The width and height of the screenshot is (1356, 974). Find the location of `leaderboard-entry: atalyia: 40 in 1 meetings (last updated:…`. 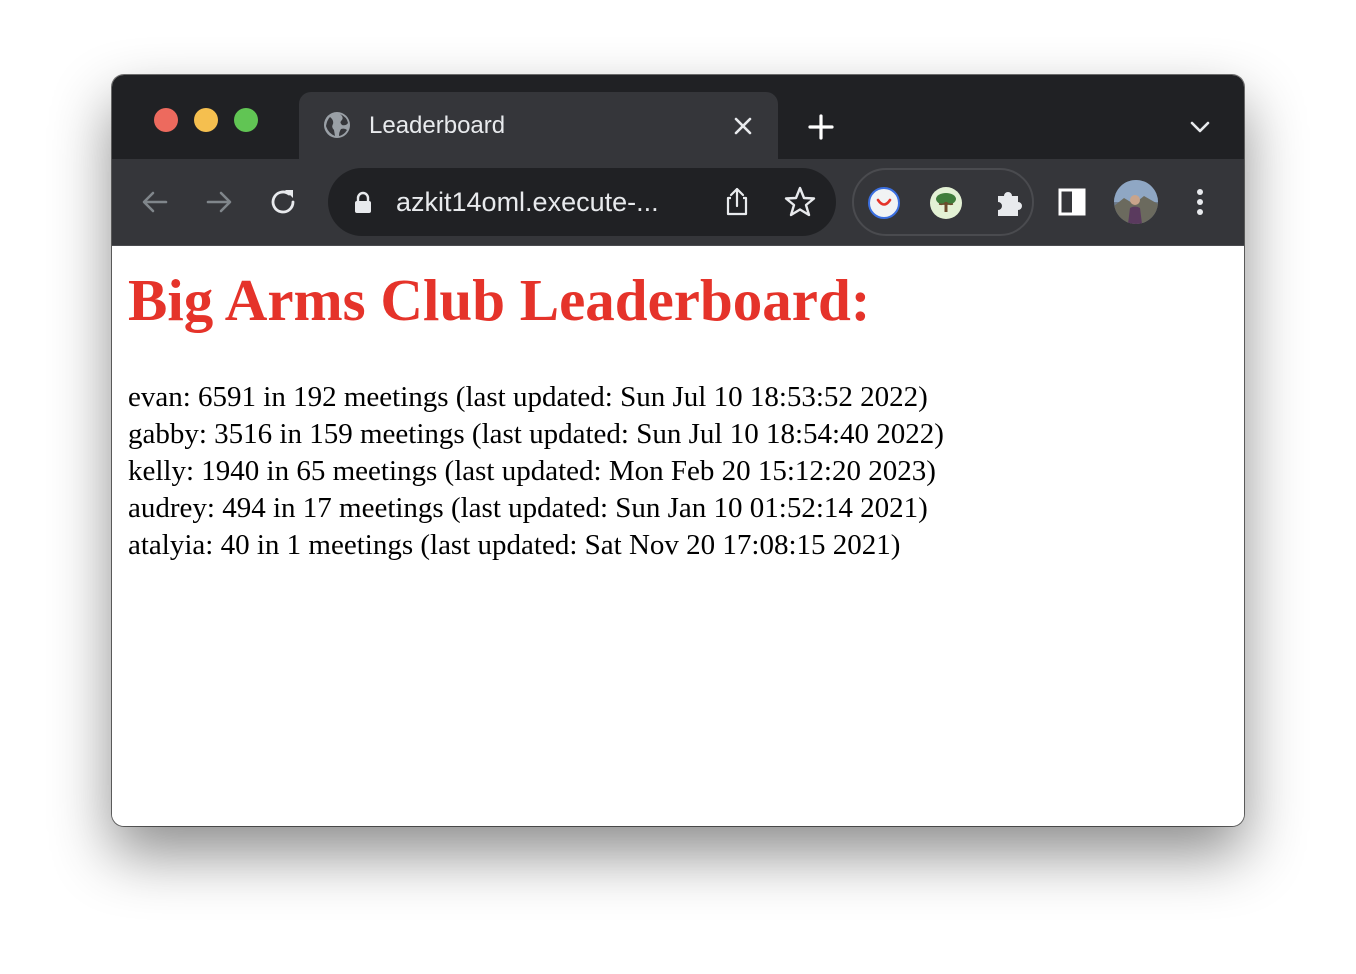

leaderboard-entry: atalyia: 40 in 1 meetings (last updated:… is located at coordinates (514, 545).